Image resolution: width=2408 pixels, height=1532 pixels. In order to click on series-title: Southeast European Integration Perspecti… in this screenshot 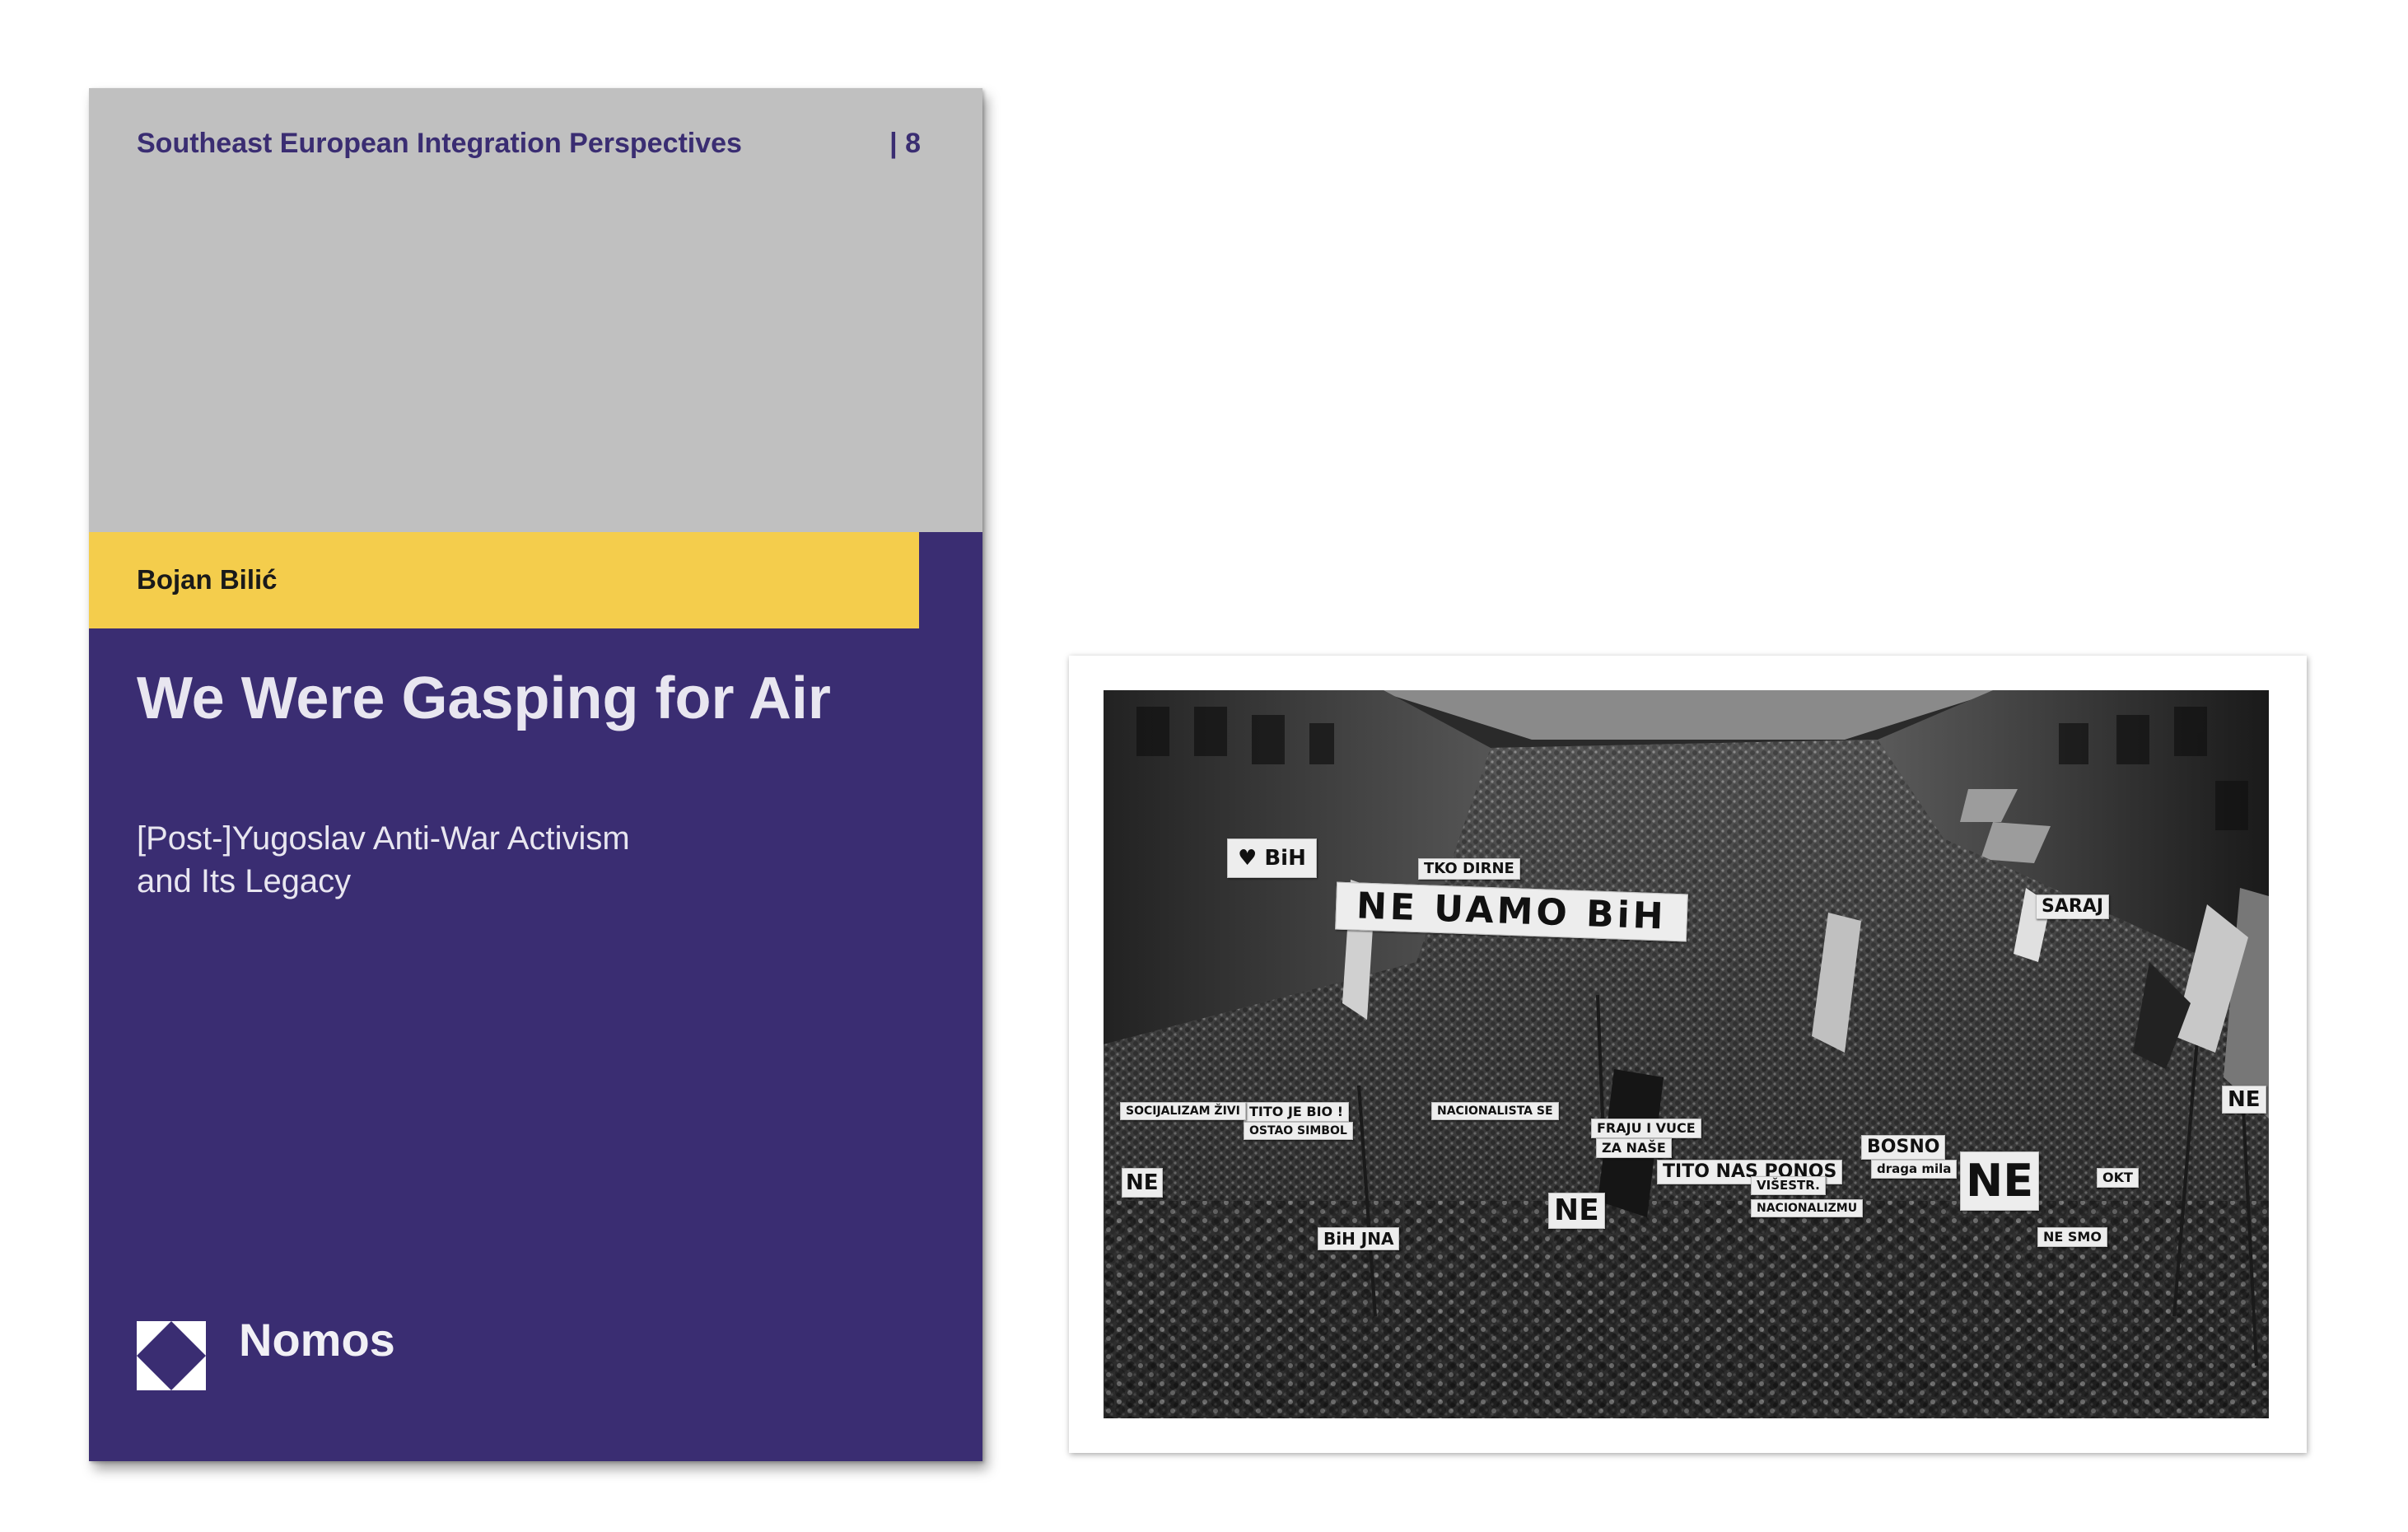, I will do `click(439, 143)`.